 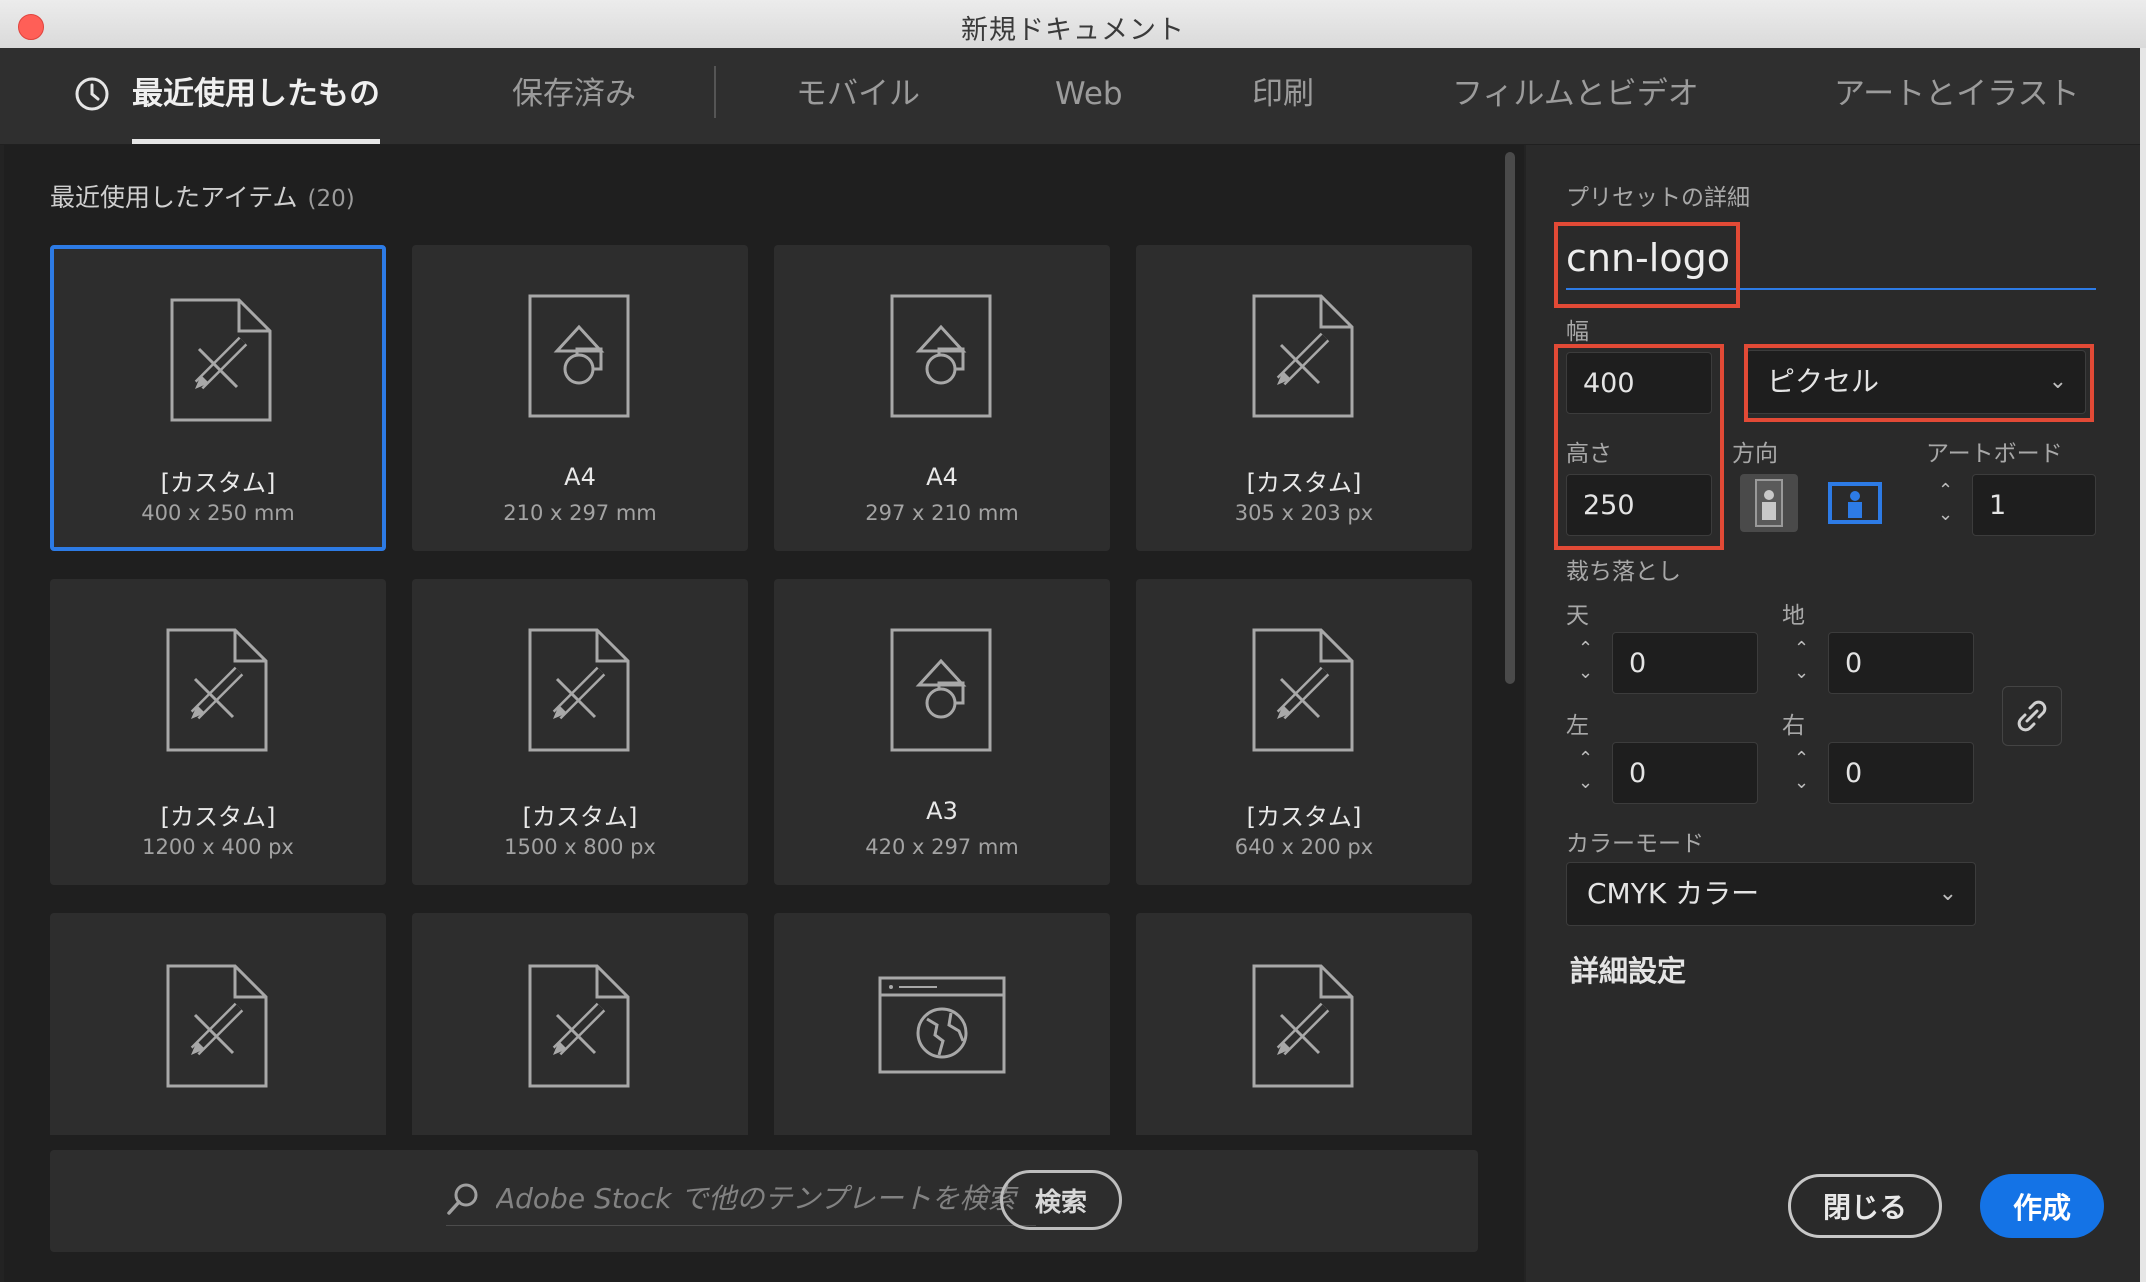 I want to click on portrait-icon, so click(x=1769, y=503).